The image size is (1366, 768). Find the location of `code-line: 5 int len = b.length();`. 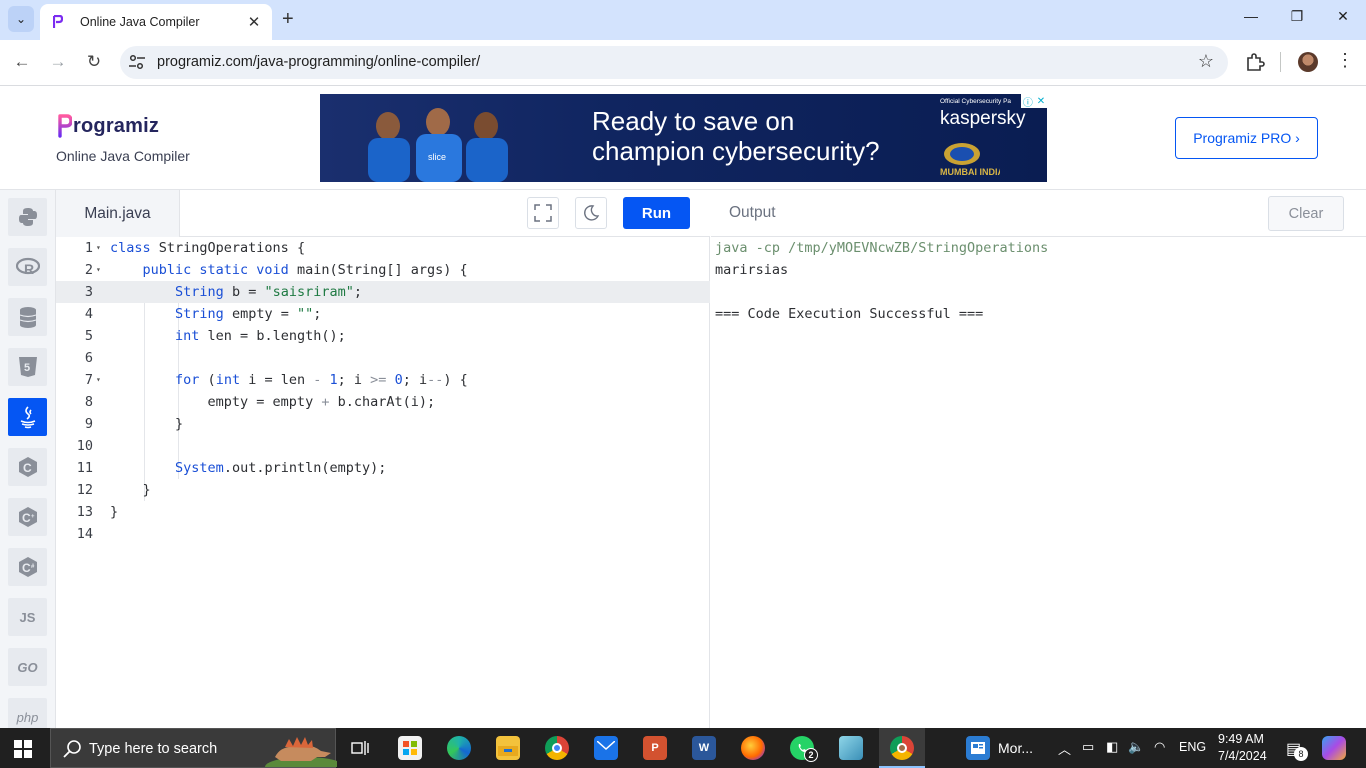

code-line: 5 int len = b.length(); is located at coordinates (383, 336).